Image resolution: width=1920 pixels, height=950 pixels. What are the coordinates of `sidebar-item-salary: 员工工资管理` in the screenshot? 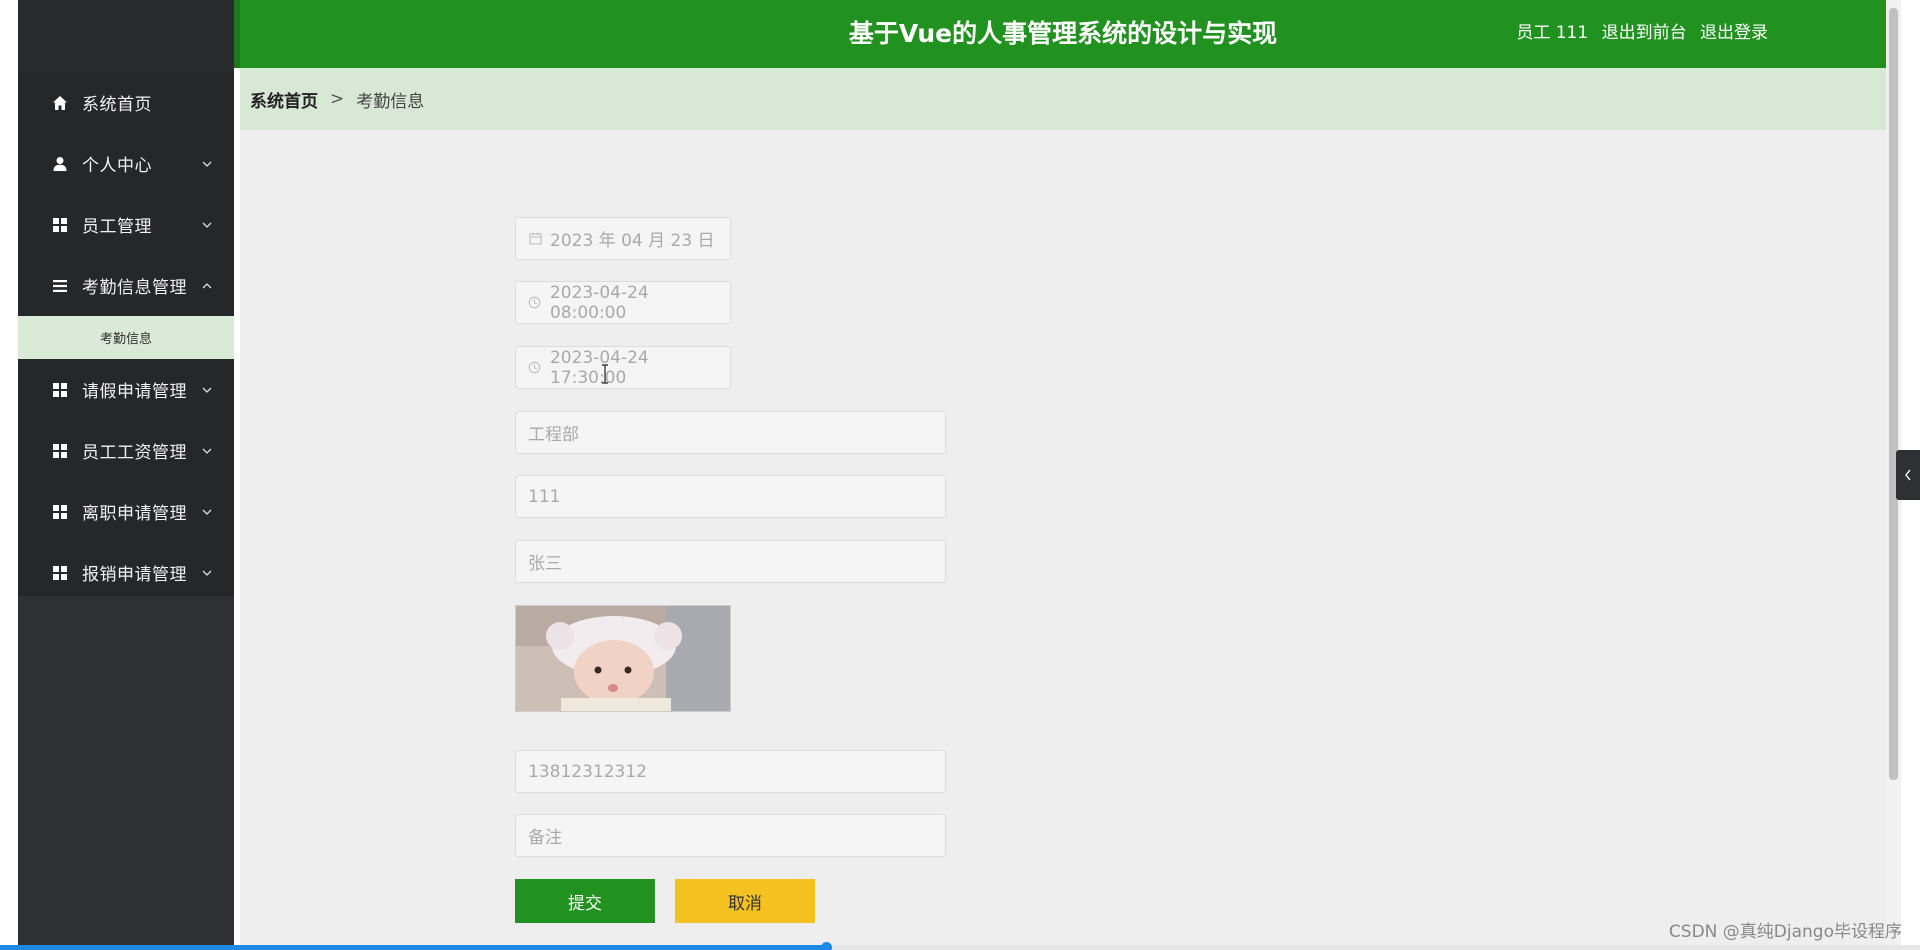 It's located at (126, 450).